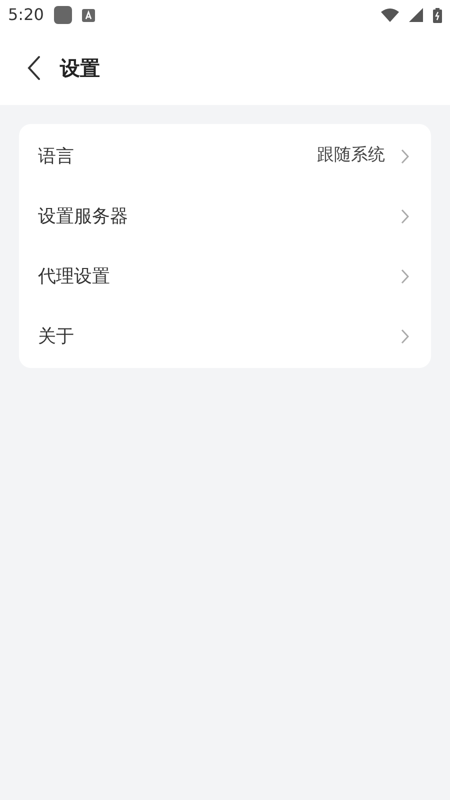 This screenshot has height=800, width=450. Describe the element at coordinates (34, 67) in the screenshot. I see `back-icon` at that location.